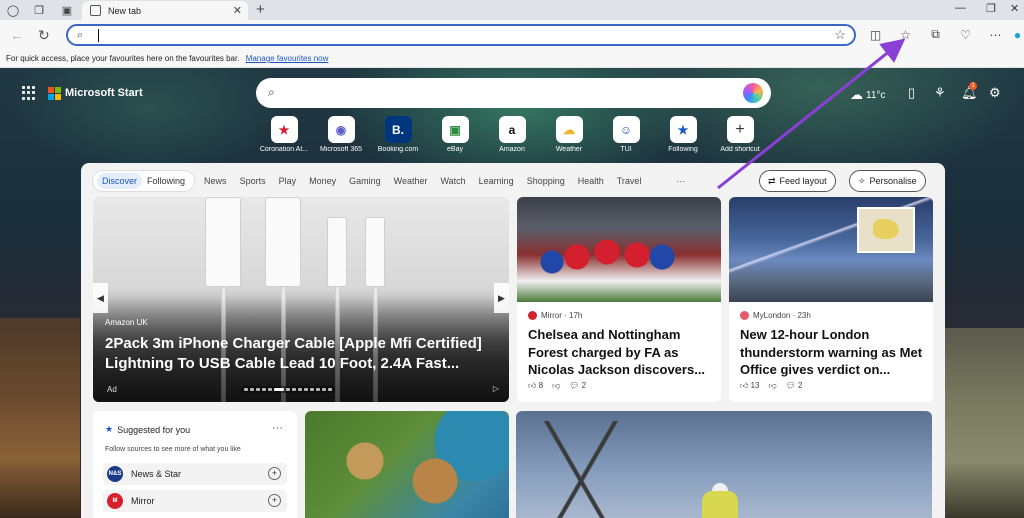 This screenshot has height=518, width=1024. What do you see at coordinates (569, 134) in the screenshot?
I see `shortcut-weather: ☁ Weather` at bounding box center [569, 134].